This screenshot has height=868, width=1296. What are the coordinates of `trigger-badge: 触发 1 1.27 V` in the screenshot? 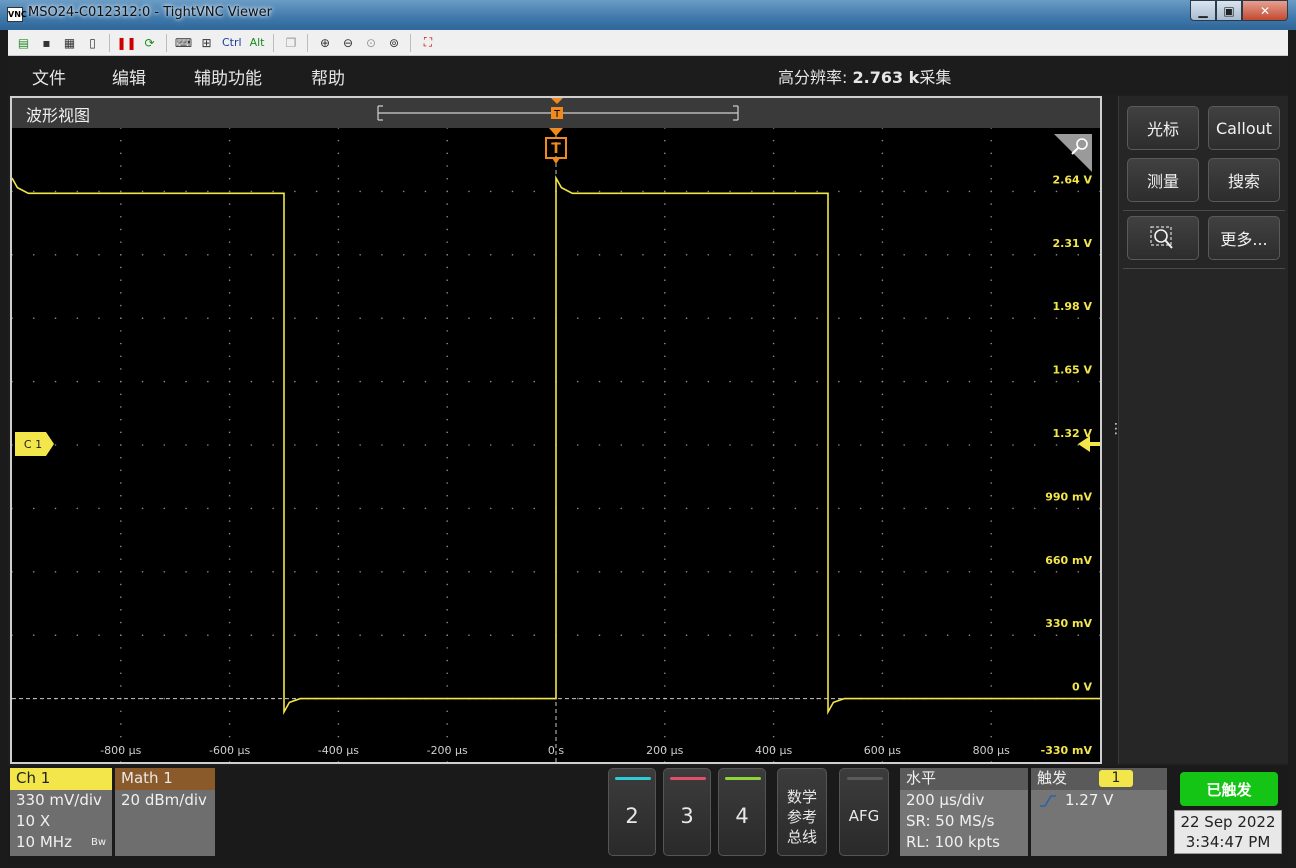 It's located at (1099, 812).